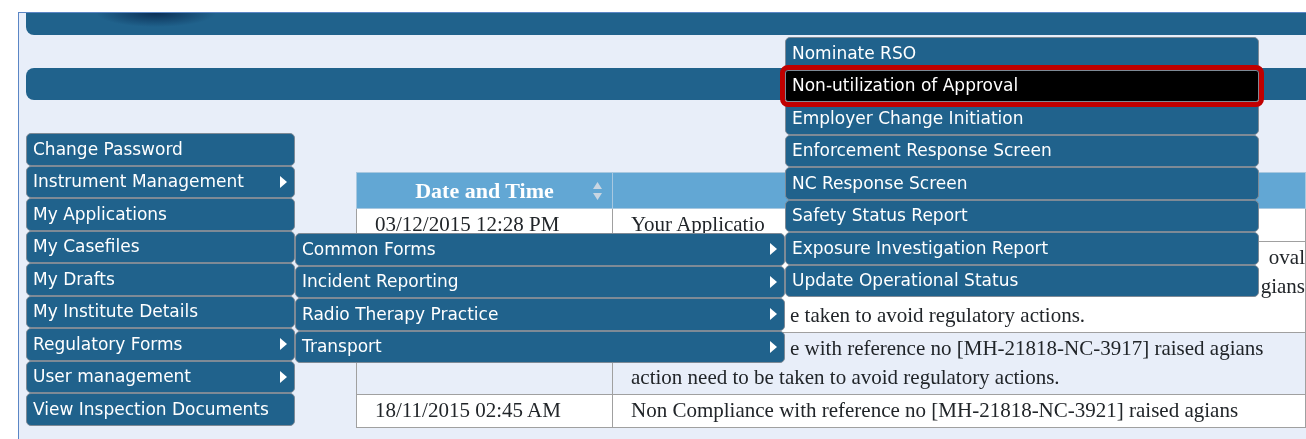  What do you see at coordinates (1282, 286) in the screenshot?
I see `message-text: gians` at bounding box center [1282, 286].